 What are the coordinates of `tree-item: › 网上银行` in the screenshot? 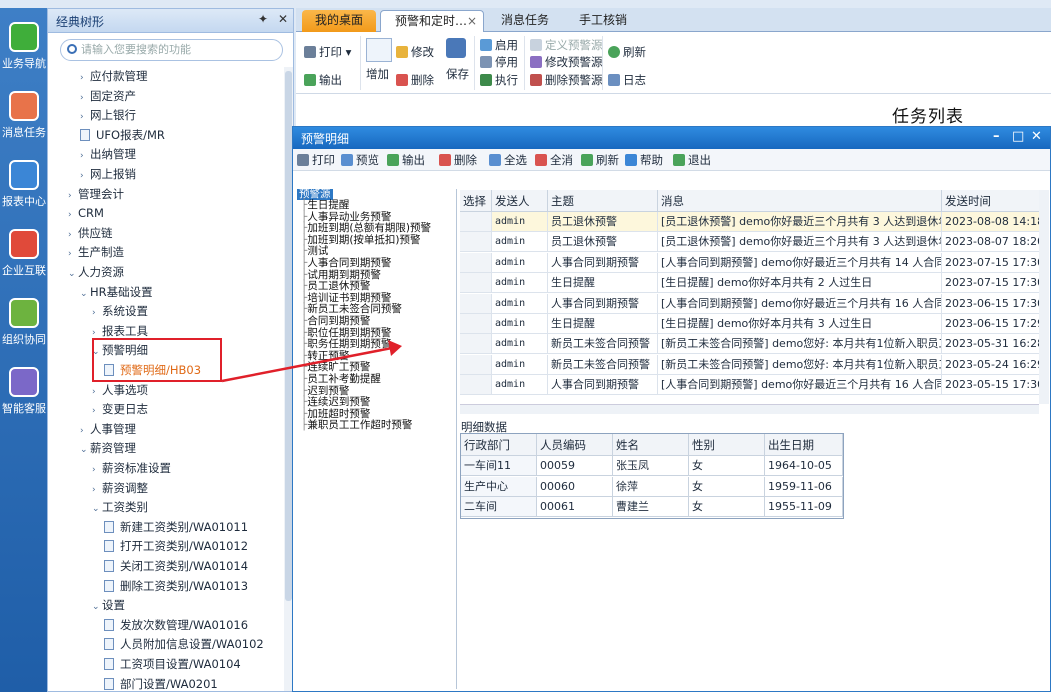 It's located at (108, 115).